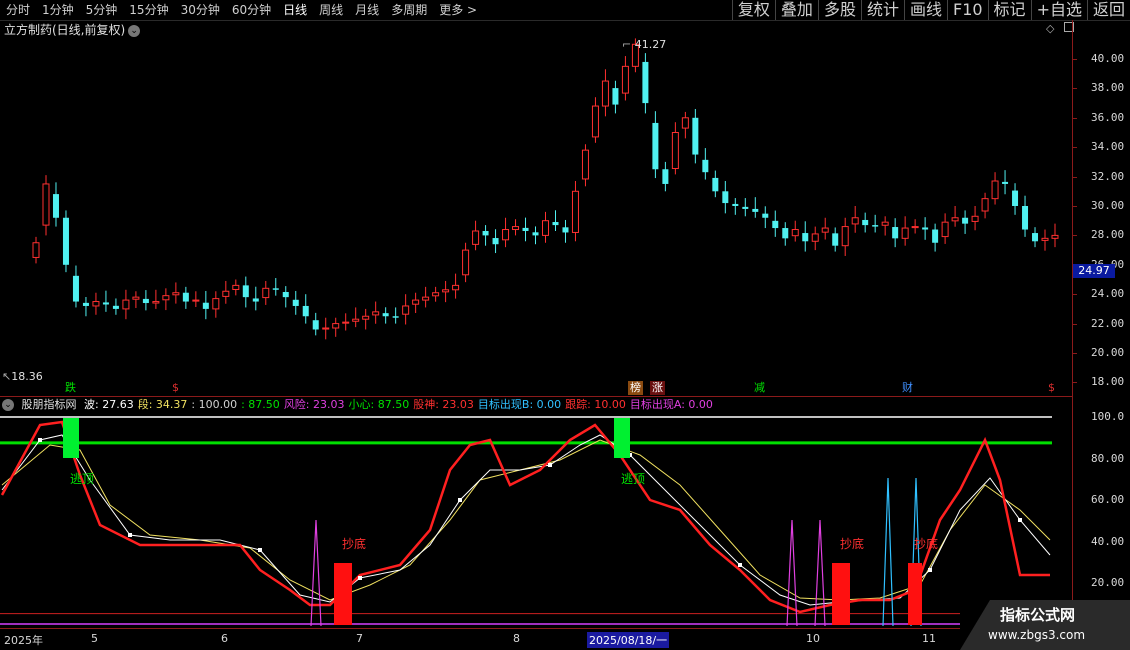 The width and height of the screenshot is (1130, 650). I want to click on function-button-8: 返回, so click(1108, 10).